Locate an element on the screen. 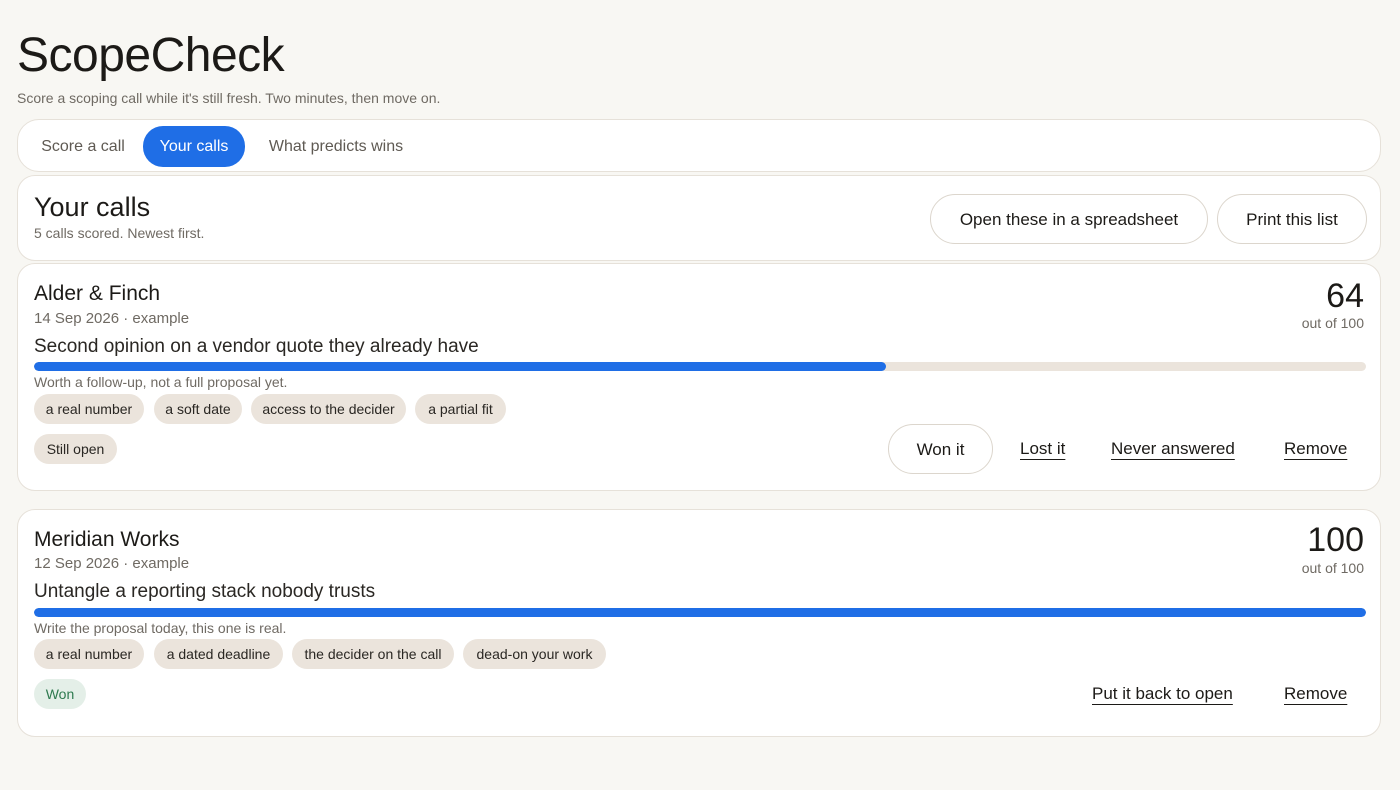 The width and height of the screenshot is (1400, 790). score-number: 100 is located at coordinates (1335, 540).